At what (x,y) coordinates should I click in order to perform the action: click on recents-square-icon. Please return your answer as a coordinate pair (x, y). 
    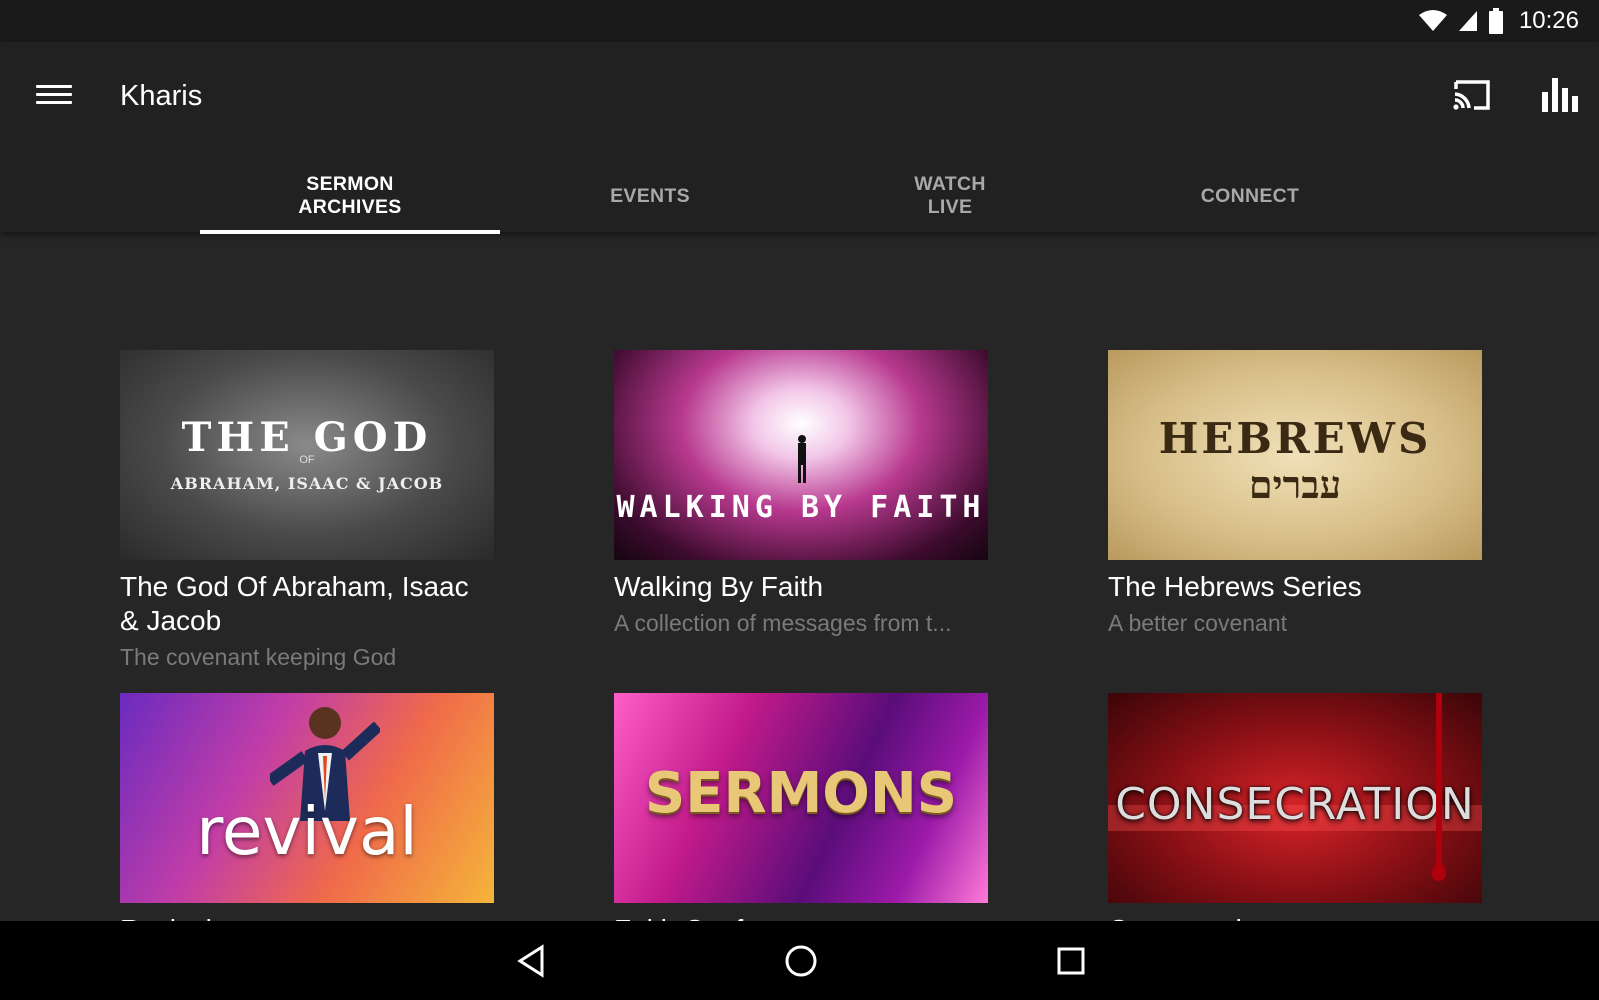
    Looking at the image, I should click on (1071, 961).